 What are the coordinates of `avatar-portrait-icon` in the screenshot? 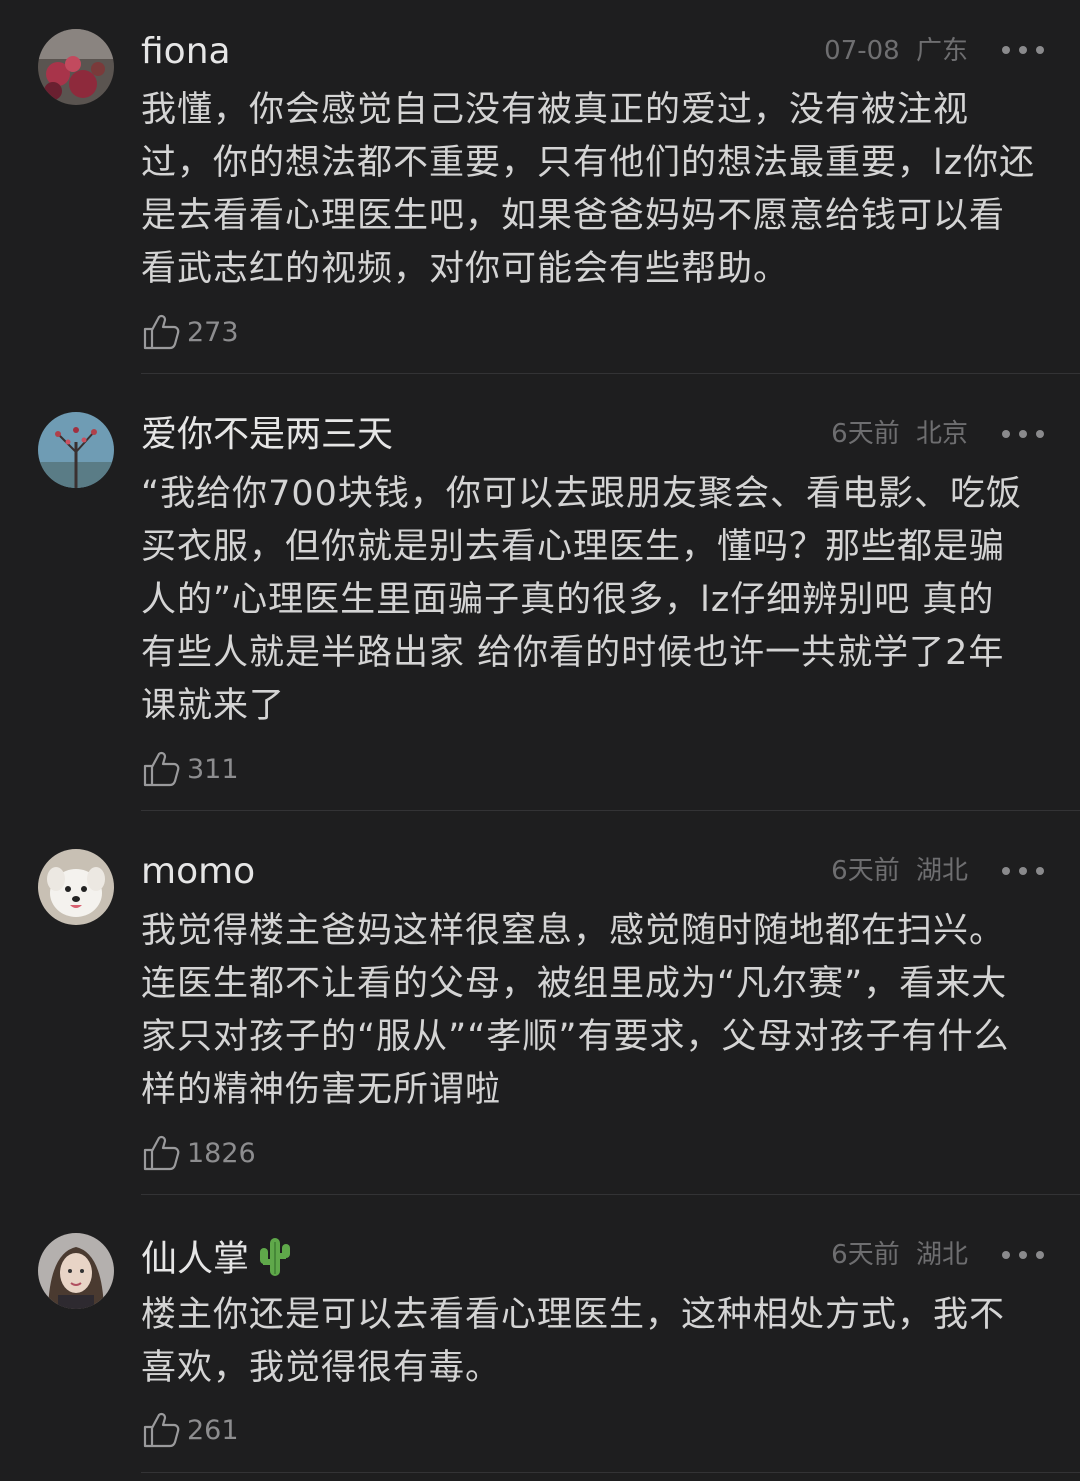 It's located at (76, 1271).